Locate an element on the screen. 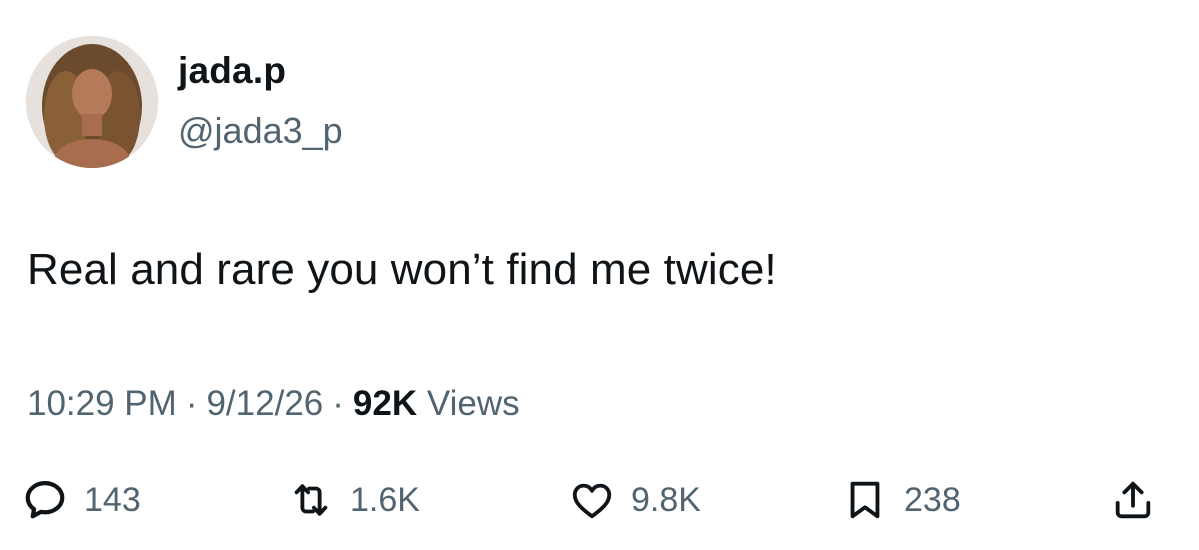 The width and height of the screenshot is (1199, 550). like-button: 9.8K is located at coordinates (635, 500).